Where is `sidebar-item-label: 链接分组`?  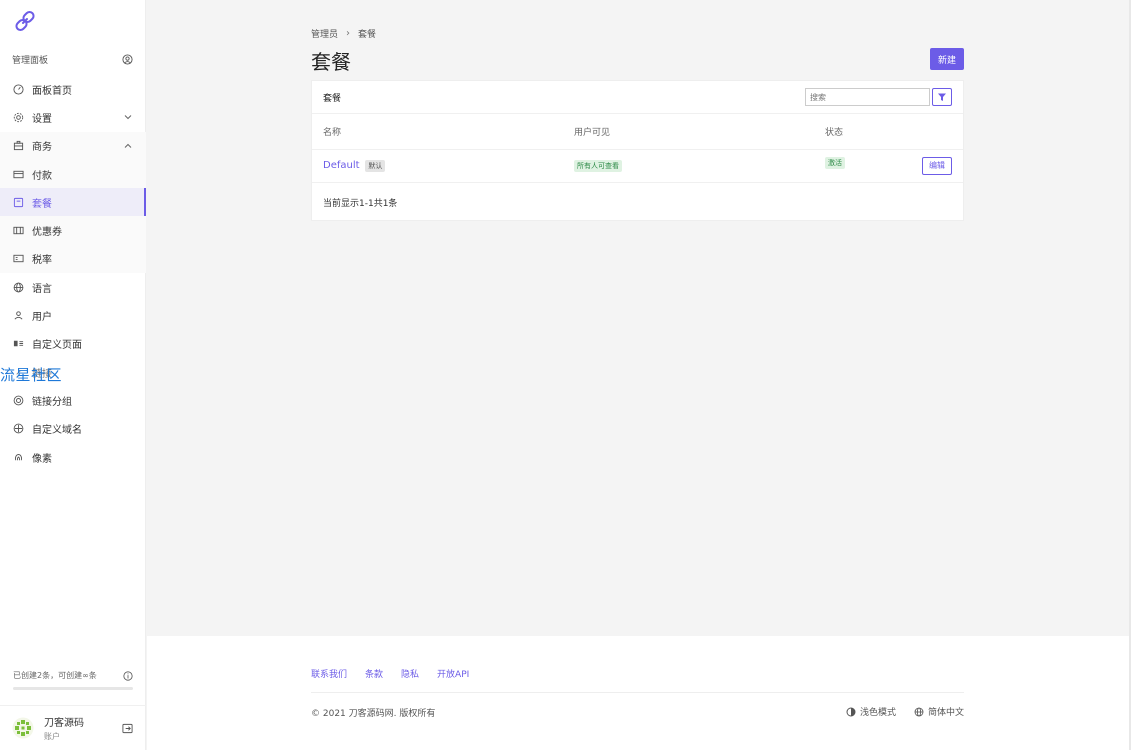 sidebar-item-label: 链接分组 is located at coordinates (52, 402).